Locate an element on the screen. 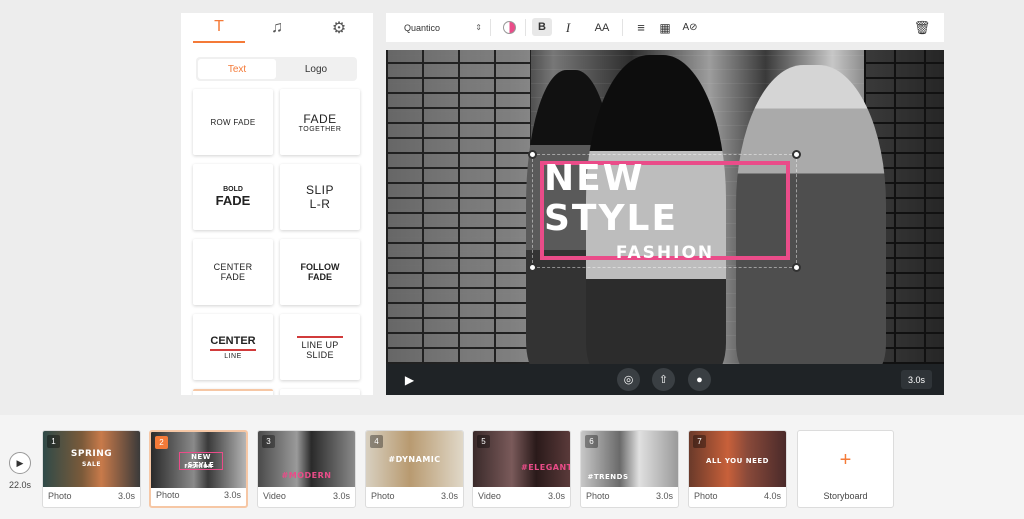 The image size is (1024, 519). tab-music: ♫ is located at coordinates (277, 28).